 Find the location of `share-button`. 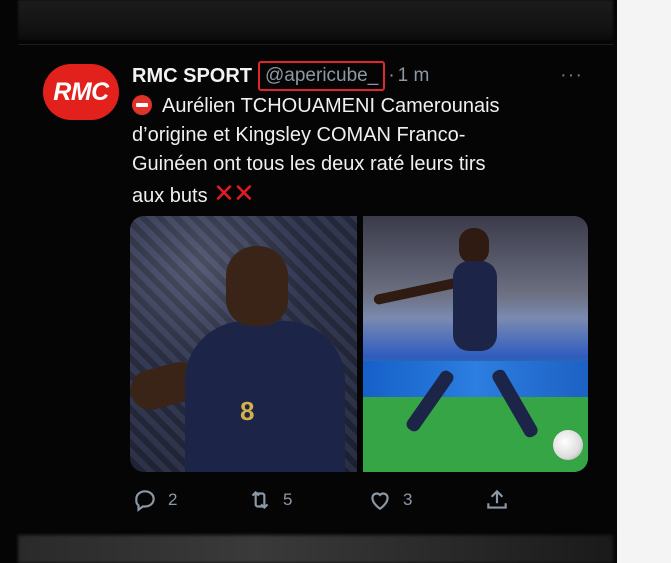

share-button is located at coordinates (497, 500).